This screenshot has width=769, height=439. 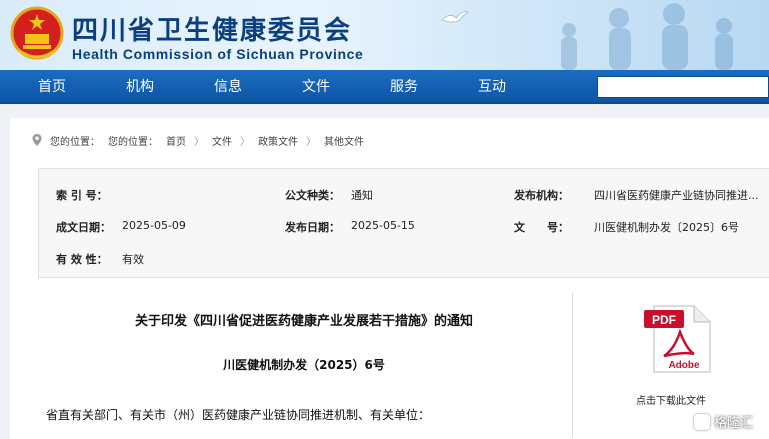 I want to click on breadcrumb: 您的位置： 您的位置： 首页 〉 文件 〉 政策文件 〉 其他文件, so click(x=201, y=140).